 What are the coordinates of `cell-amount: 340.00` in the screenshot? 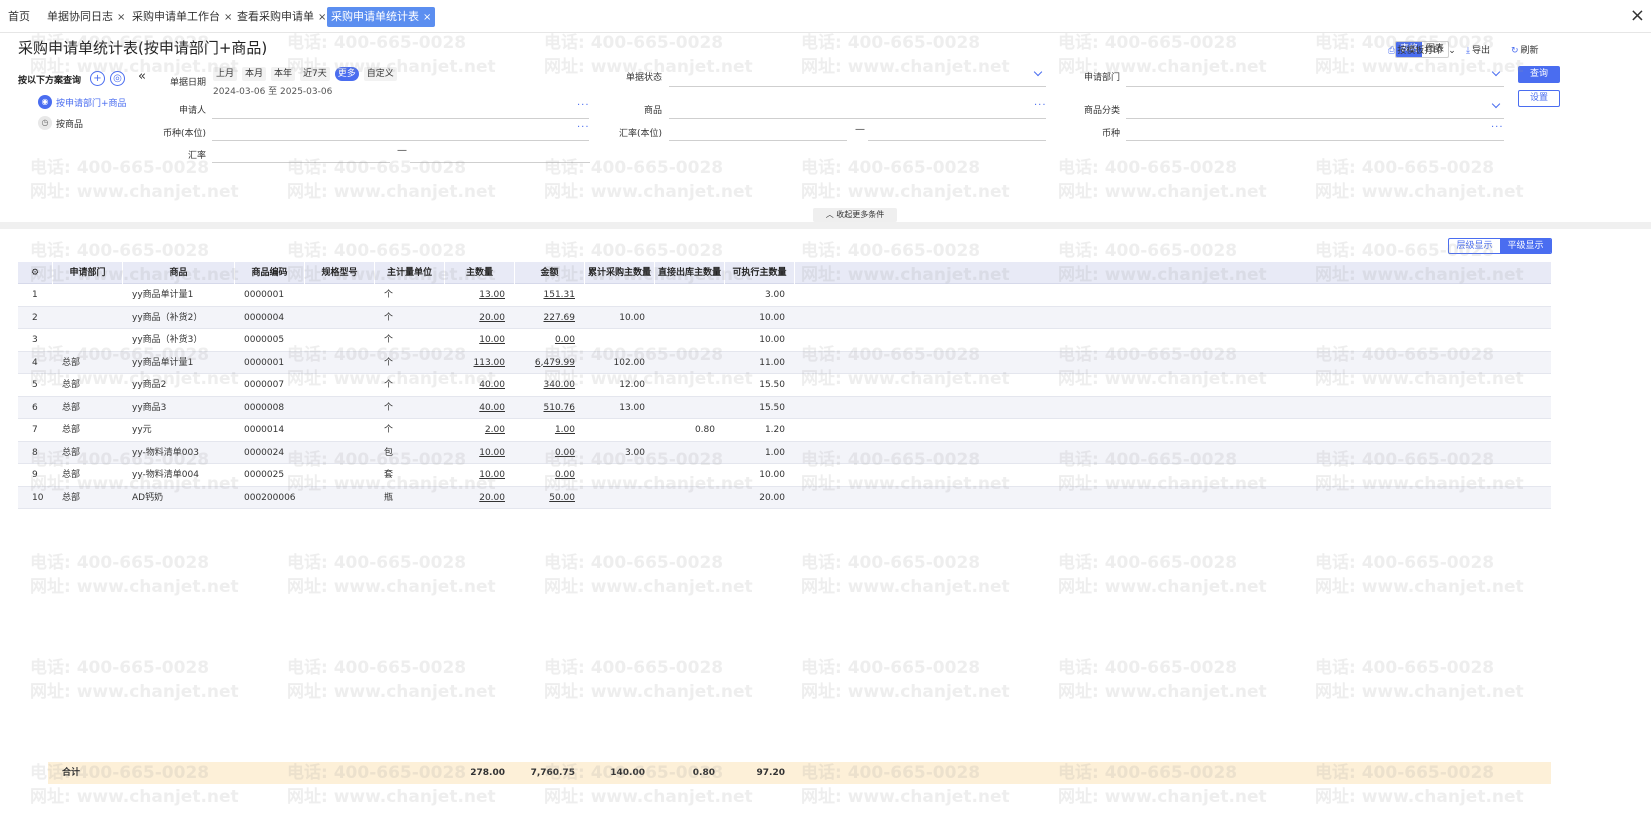 It's located at (545, 385).